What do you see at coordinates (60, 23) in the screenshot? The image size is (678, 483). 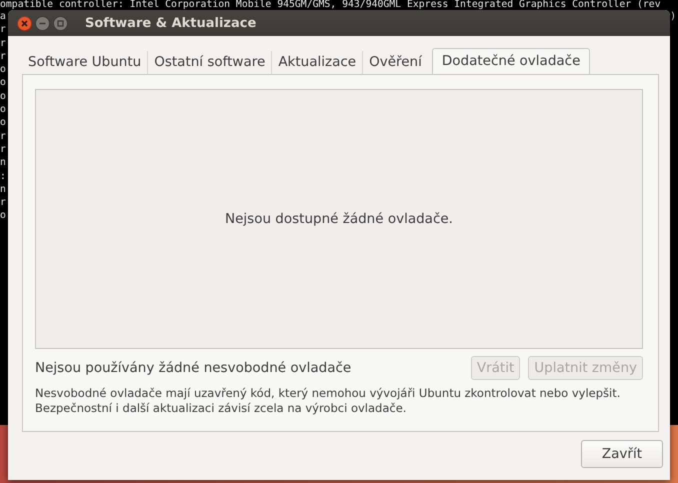 I see `maximize-icon` at bounding box center [60, 23].